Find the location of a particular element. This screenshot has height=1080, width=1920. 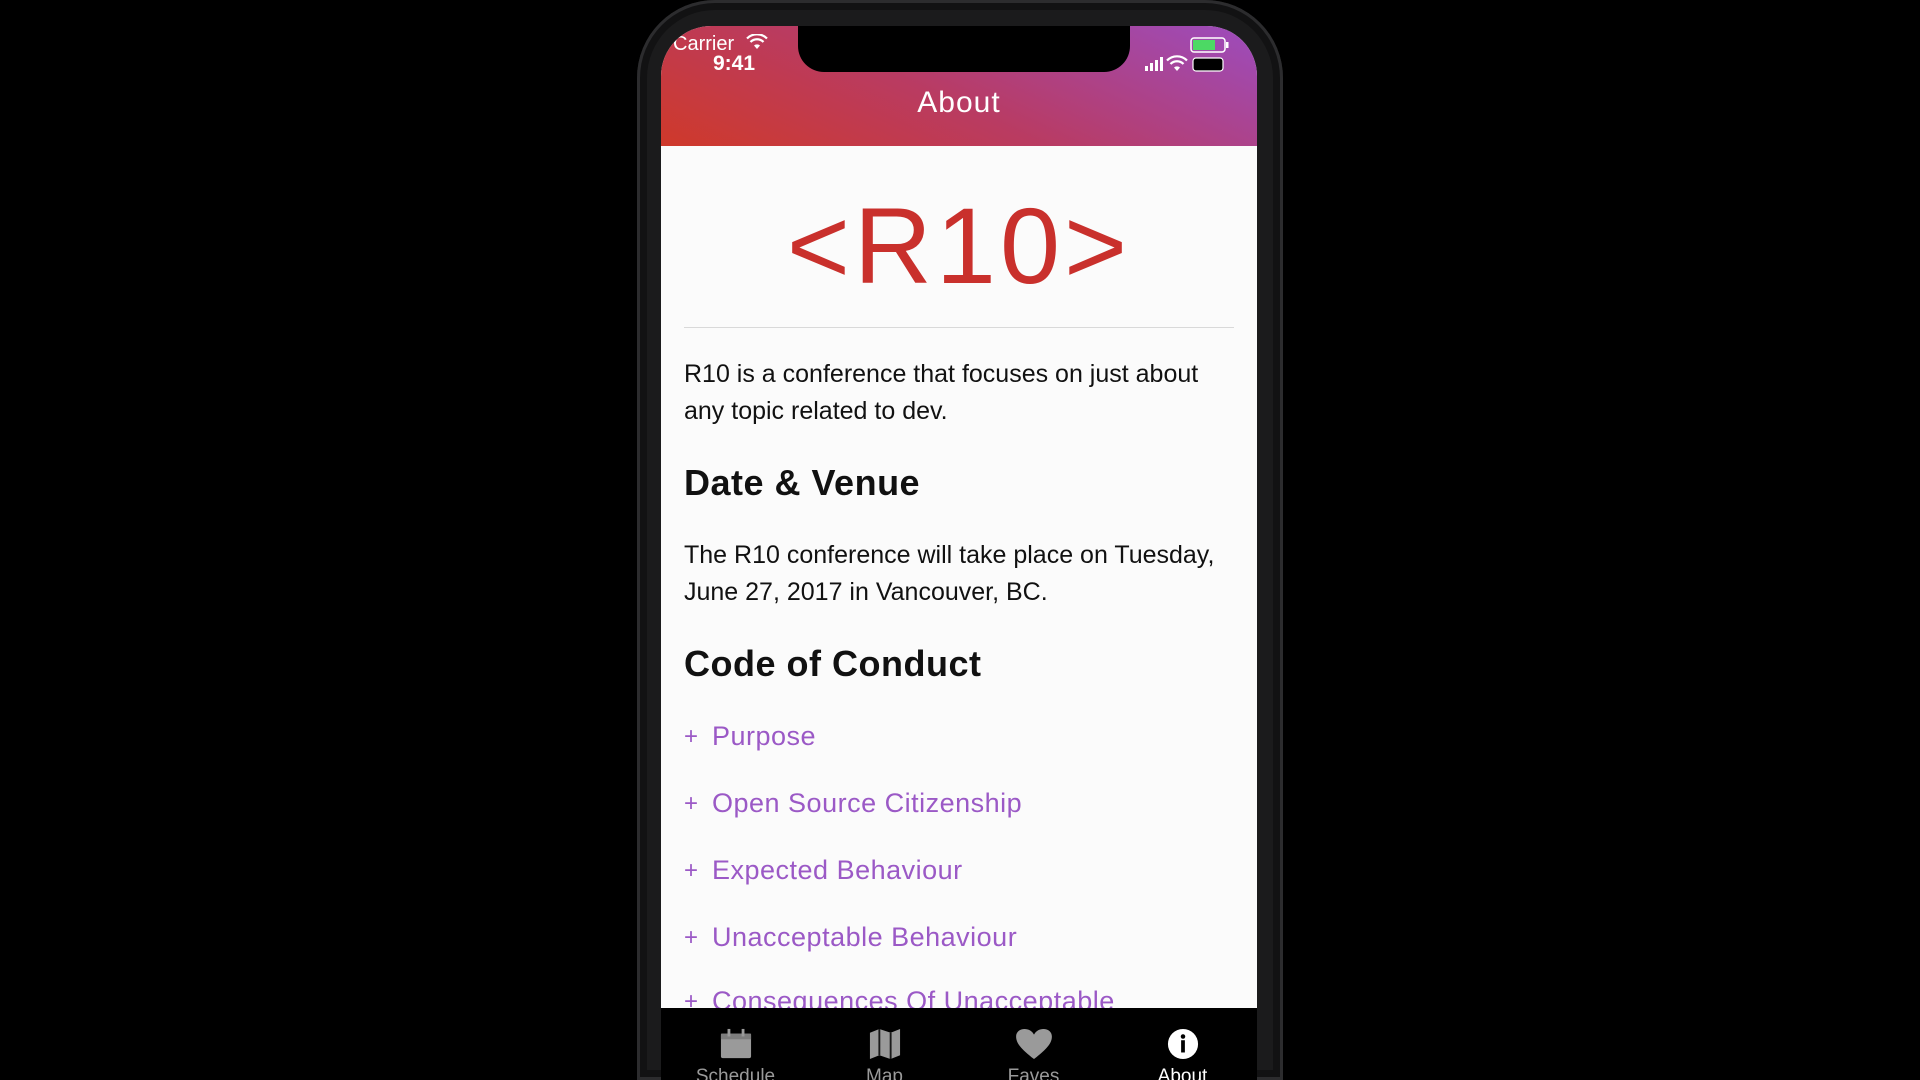

tab-label: Faves is located at coordinates (1033, 1073).